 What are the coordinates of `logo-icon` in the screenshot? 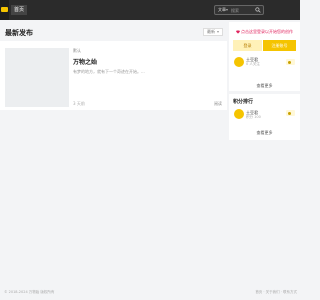 It's located at (4, 9).